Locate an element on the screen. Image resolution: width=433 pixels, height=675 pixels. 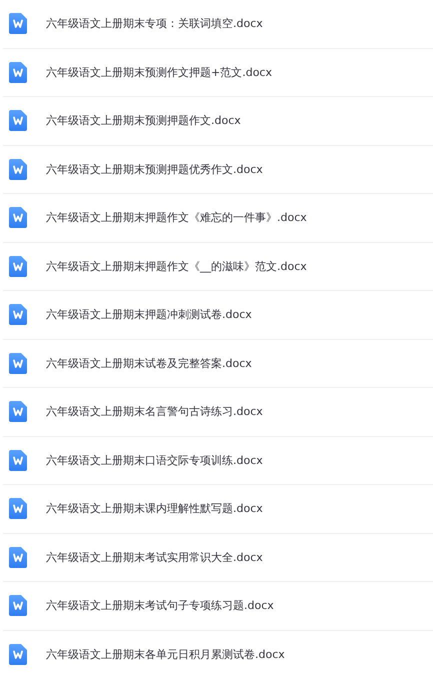
file-name: 六年级语文上册期末课内理解性默写题.docx is located at coordinates (154, 508).